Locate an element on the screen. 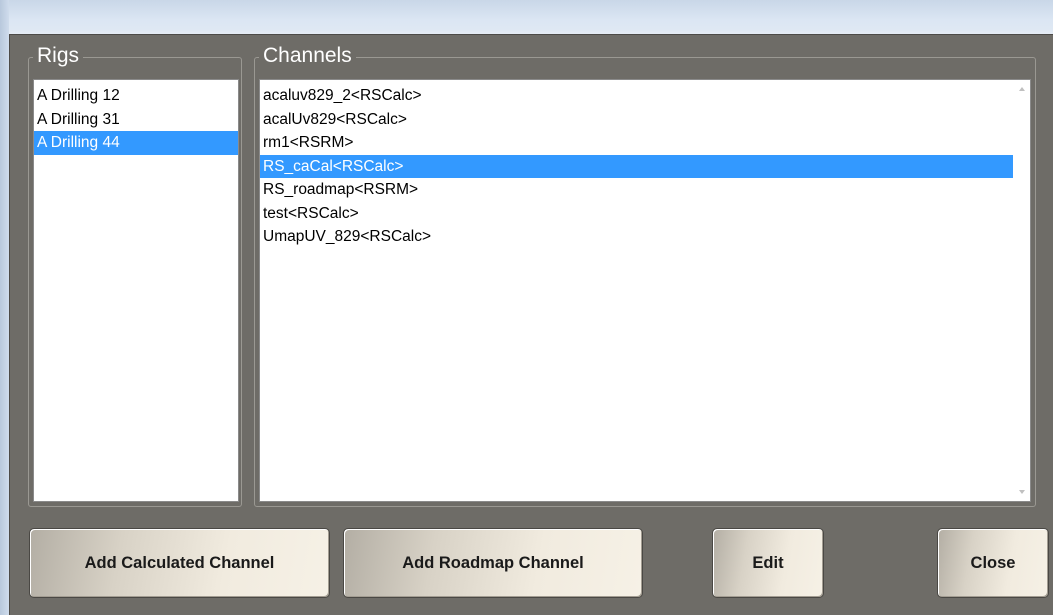 The width and height of the screenshot is (1053, 615). rigs-group-title: Rigs is located at coordinates (58, 56).